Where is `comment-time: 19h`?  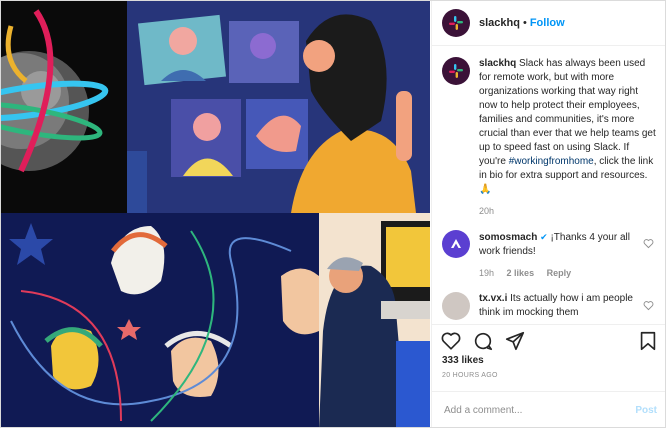
comment-time: 19h is located at coordinates (486, 273).